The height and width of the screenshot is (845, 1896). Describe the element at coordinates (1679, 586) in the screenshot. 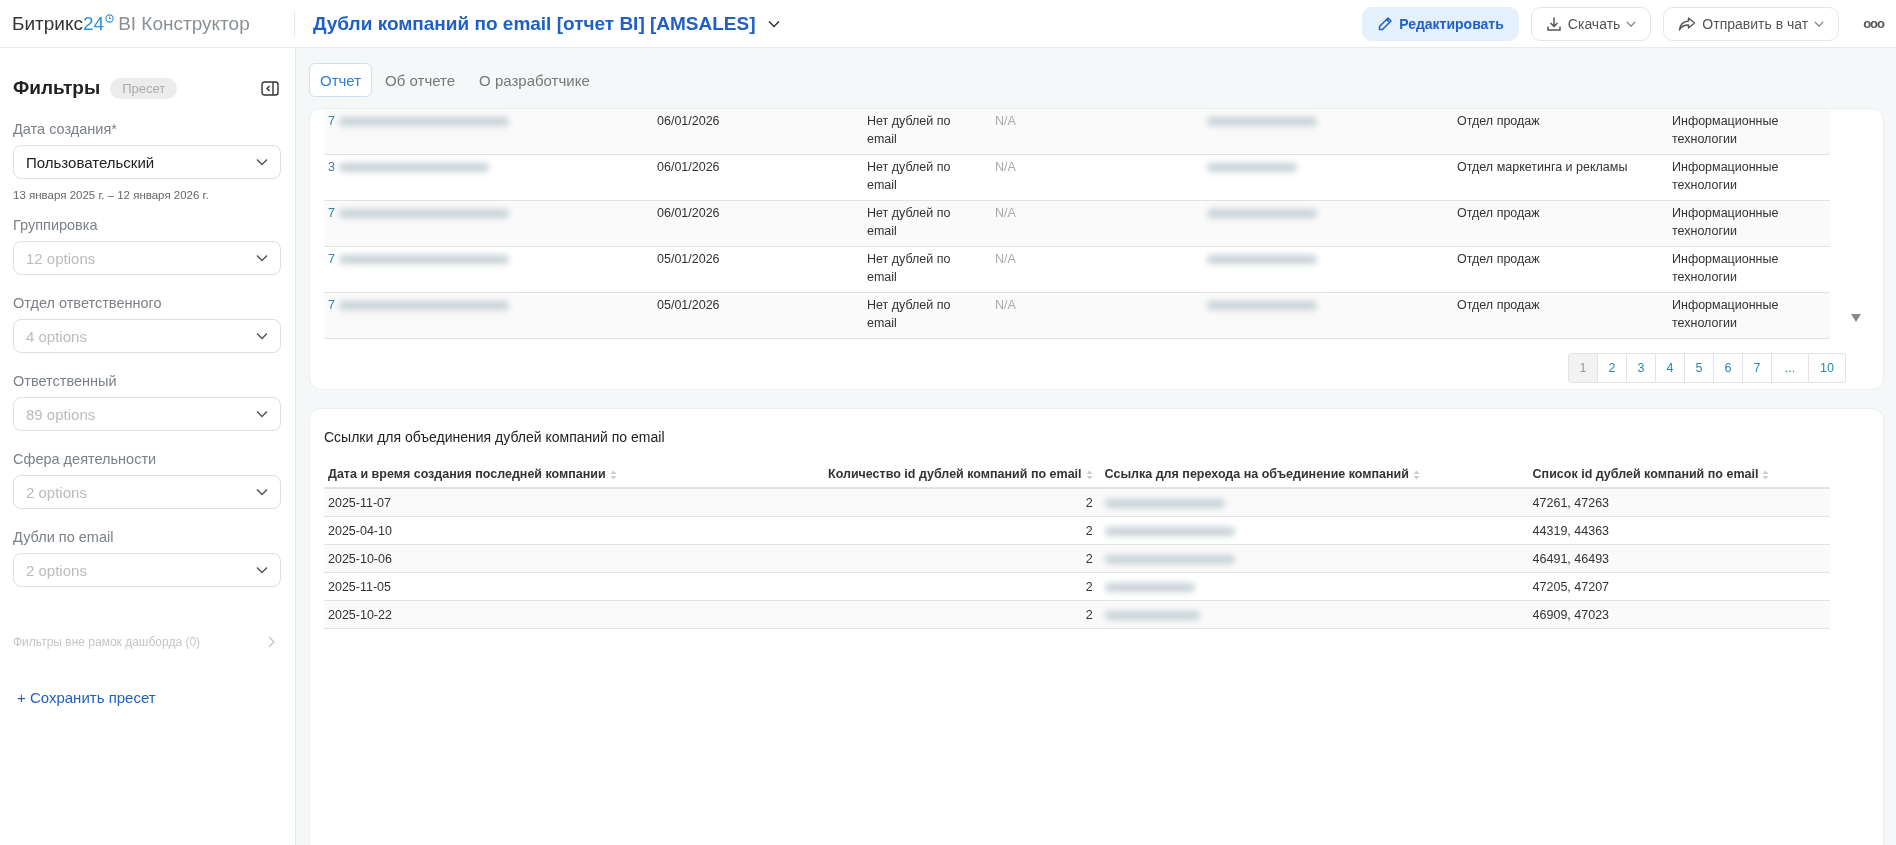

I see `table-cell: 47205, 47207` at that location.